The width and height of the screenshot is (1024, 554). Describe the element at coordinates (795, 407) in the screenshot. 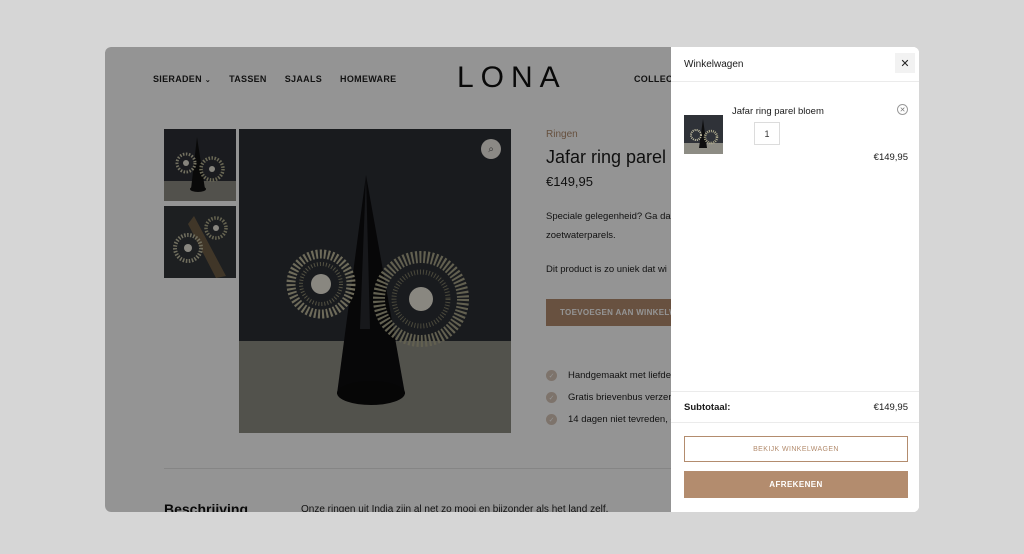

I see `cart-subtotal: Subtotaal: €149,95` at that location.